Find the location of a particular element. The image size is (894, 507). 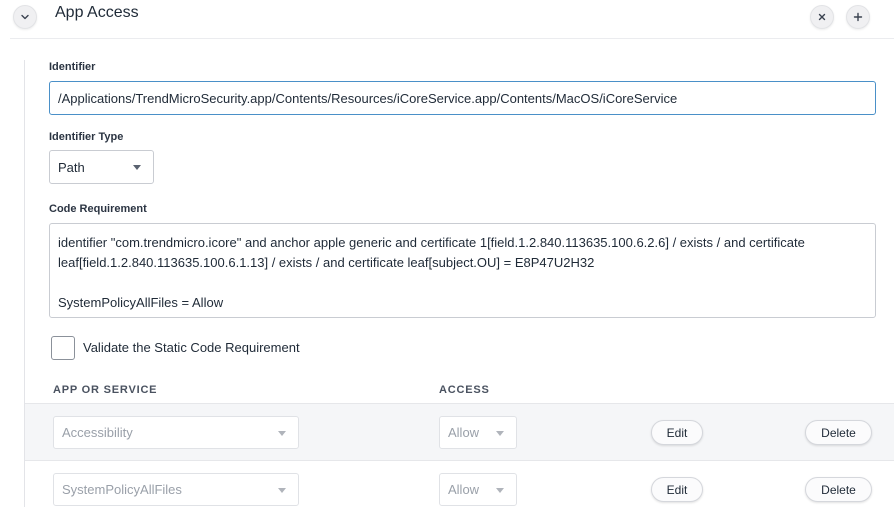

collapse-button is located at coordinates (25, 17).